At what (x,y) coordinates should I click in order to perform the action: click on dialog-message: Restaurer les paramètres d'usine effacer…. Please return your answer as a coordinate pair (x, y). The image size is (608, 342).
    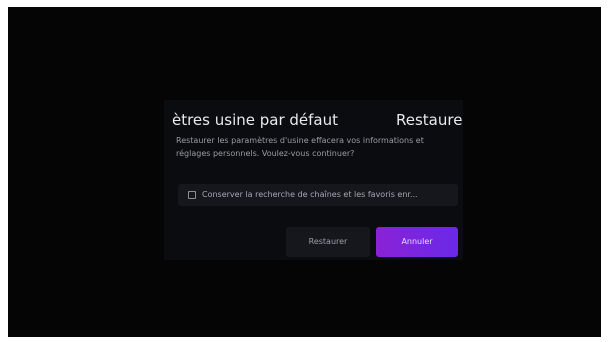
    Looking at the image, I should click on (300, 147).